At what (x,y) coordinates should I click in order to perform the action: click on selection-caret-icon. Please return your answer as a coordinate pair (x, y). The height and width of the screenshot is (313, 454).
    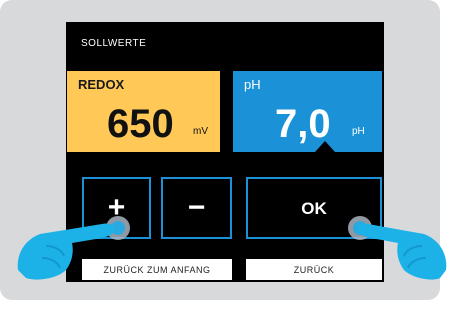
    Looking at the image, I should click on (325, 146).